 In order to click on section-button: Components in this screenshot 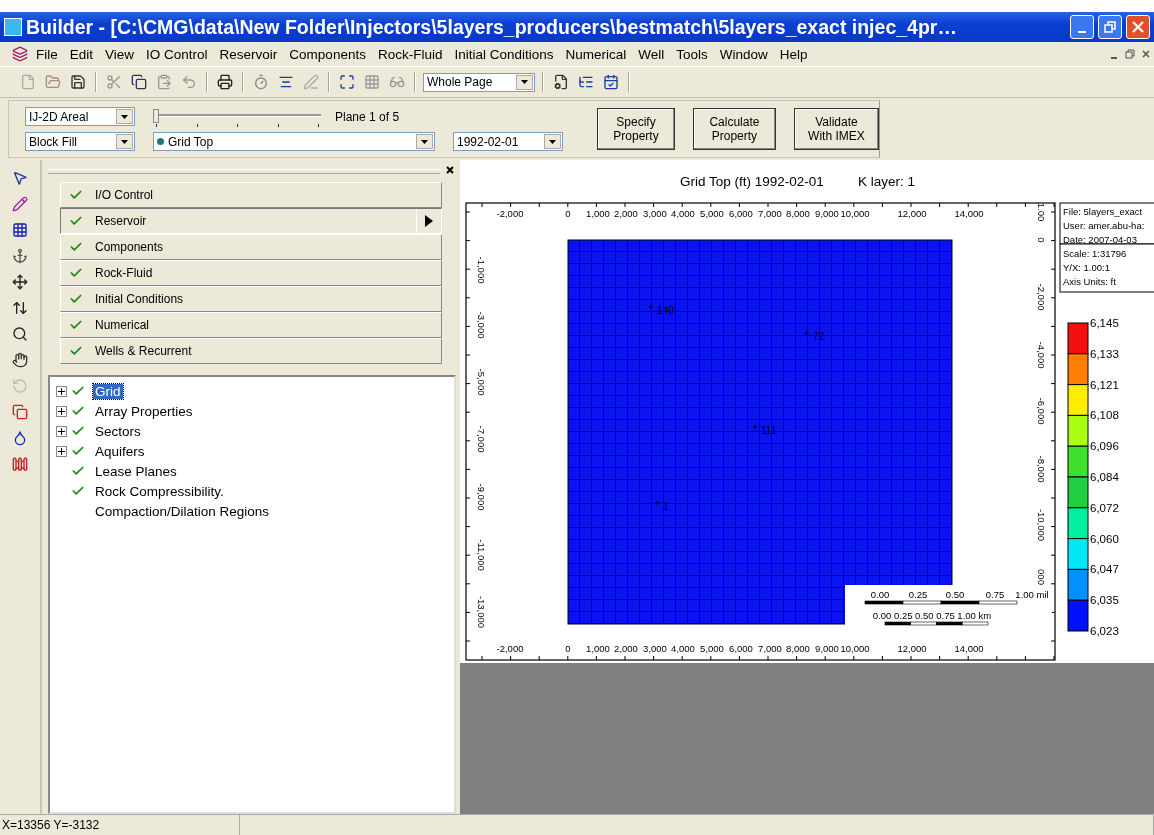, I will do `click(251, 247)`.